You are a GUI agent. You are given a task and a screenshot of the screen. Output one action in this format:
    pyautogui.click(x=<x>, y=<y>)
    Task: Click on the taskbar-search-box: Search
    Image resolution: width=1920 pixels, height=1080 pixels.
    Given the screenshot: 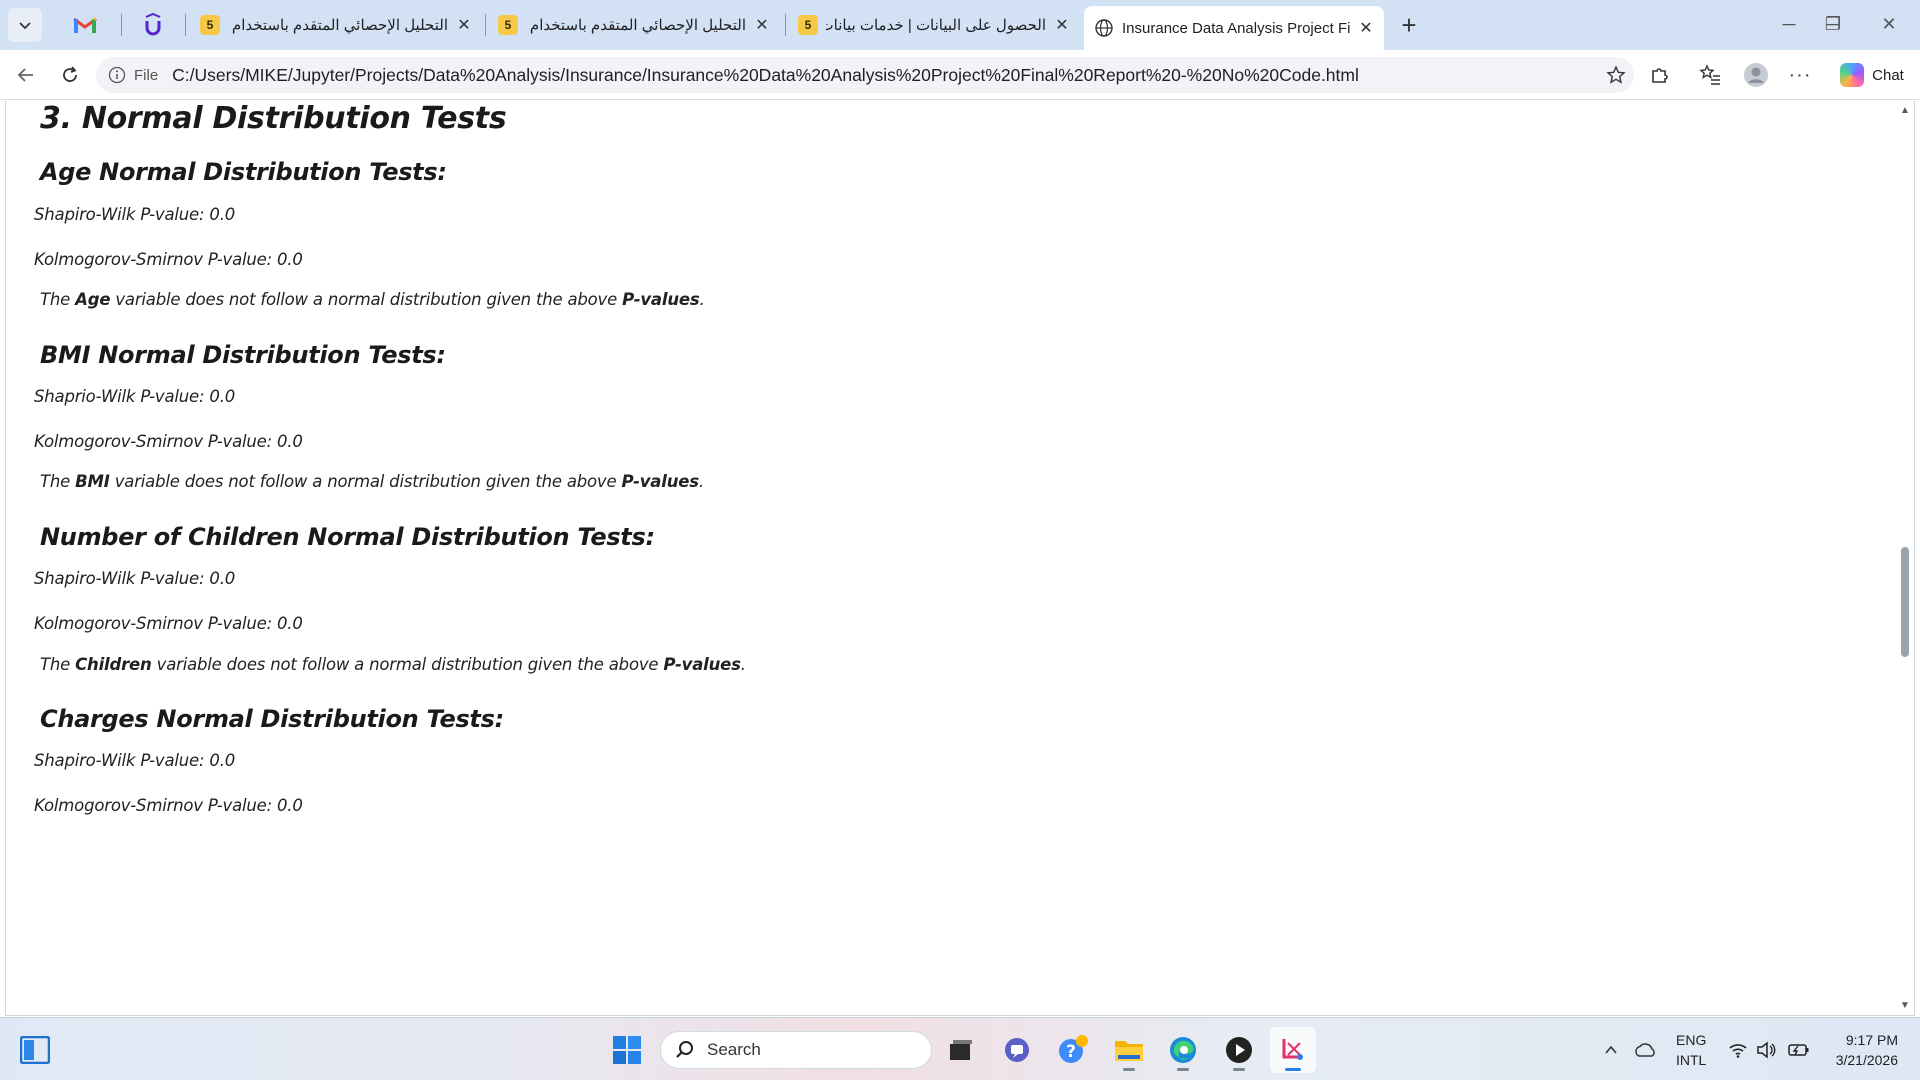 What is the action you would take?
    pyautogui.click(x=796, y=1050)
    